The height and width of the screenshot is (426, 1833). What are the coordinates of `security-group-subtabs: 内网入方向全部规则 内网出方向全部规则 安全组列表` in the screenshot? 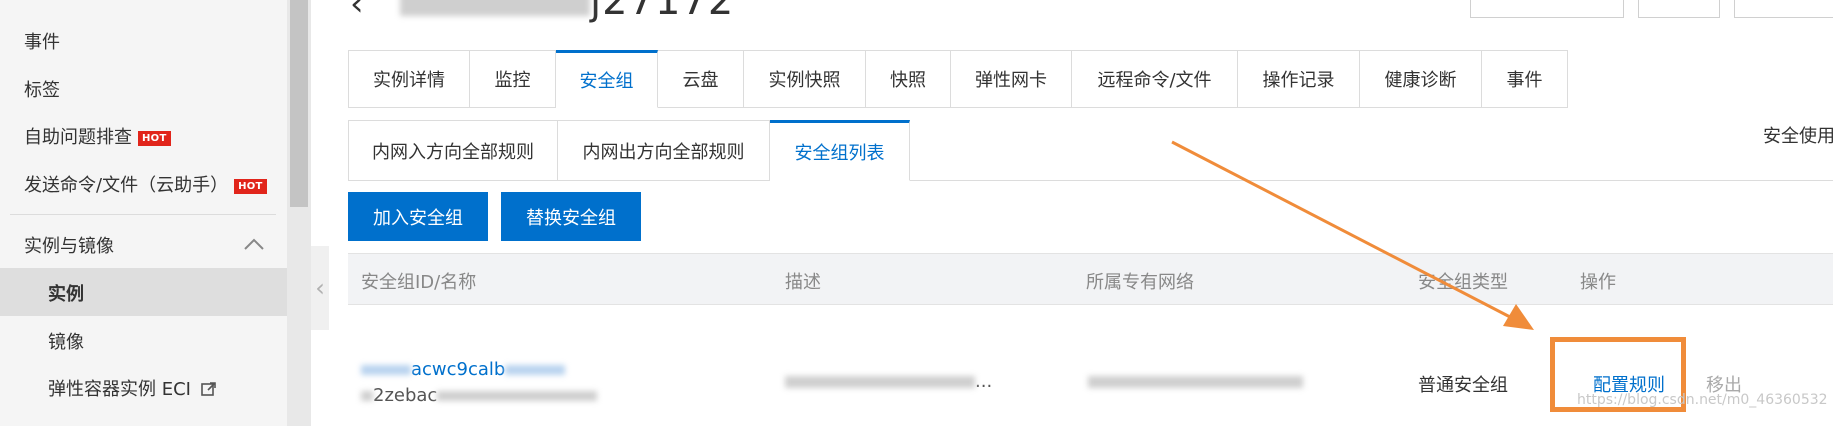 It's located at (629, 150).